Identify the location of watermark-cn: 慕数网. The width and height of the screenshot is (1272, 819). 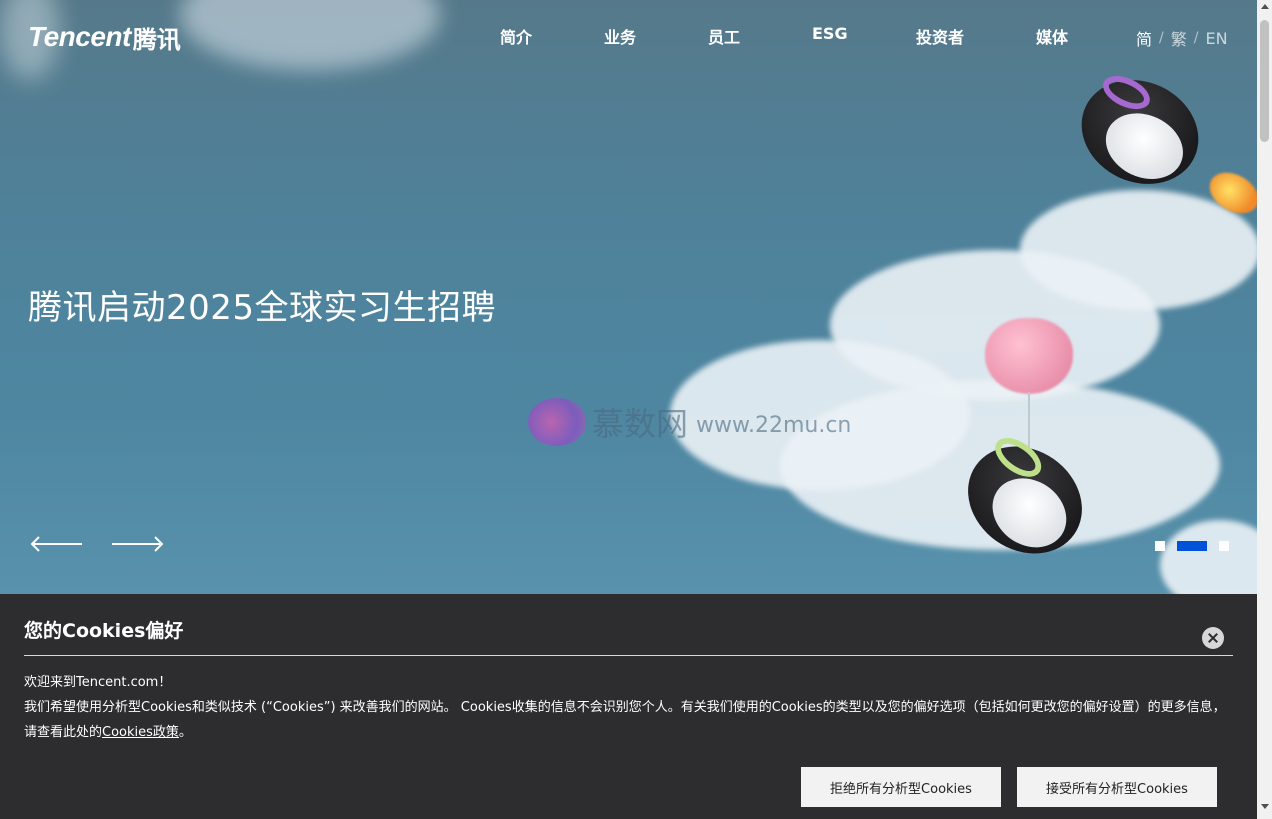
(640, 424).